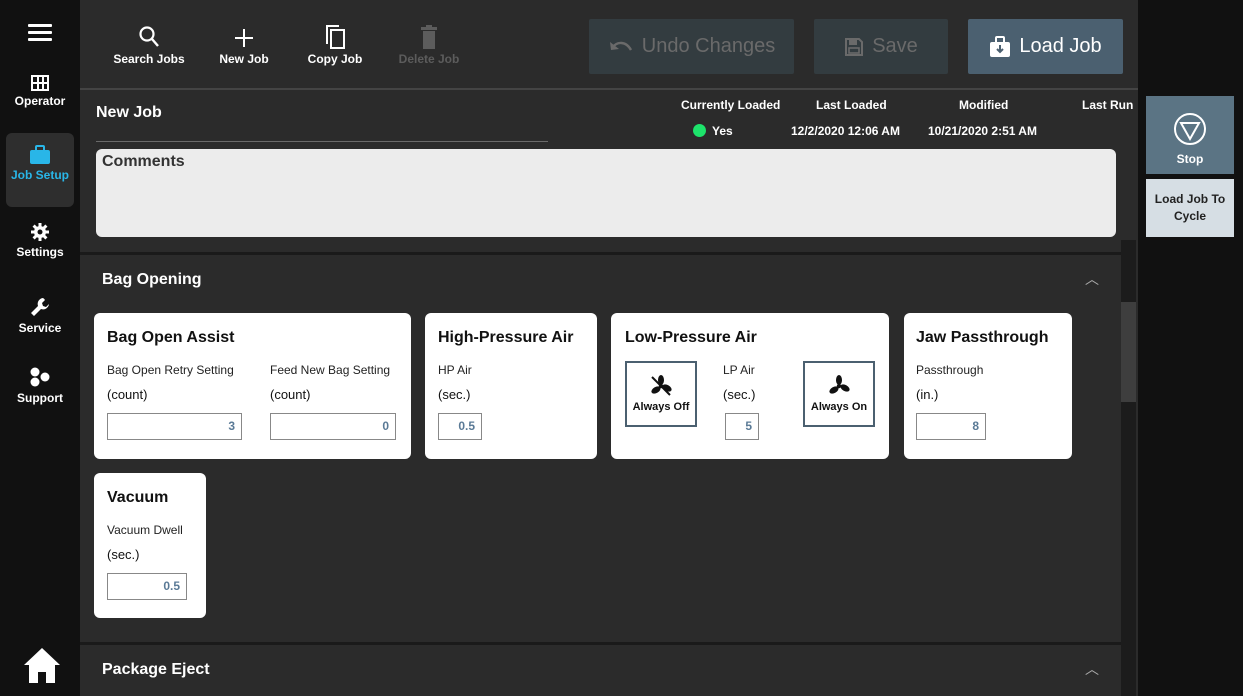 The width and height of the screenshot is (1243, 696). Describe the element at coordinates (1000, 46) in the screenshot. I see `briefcase-download-icon` at that location.